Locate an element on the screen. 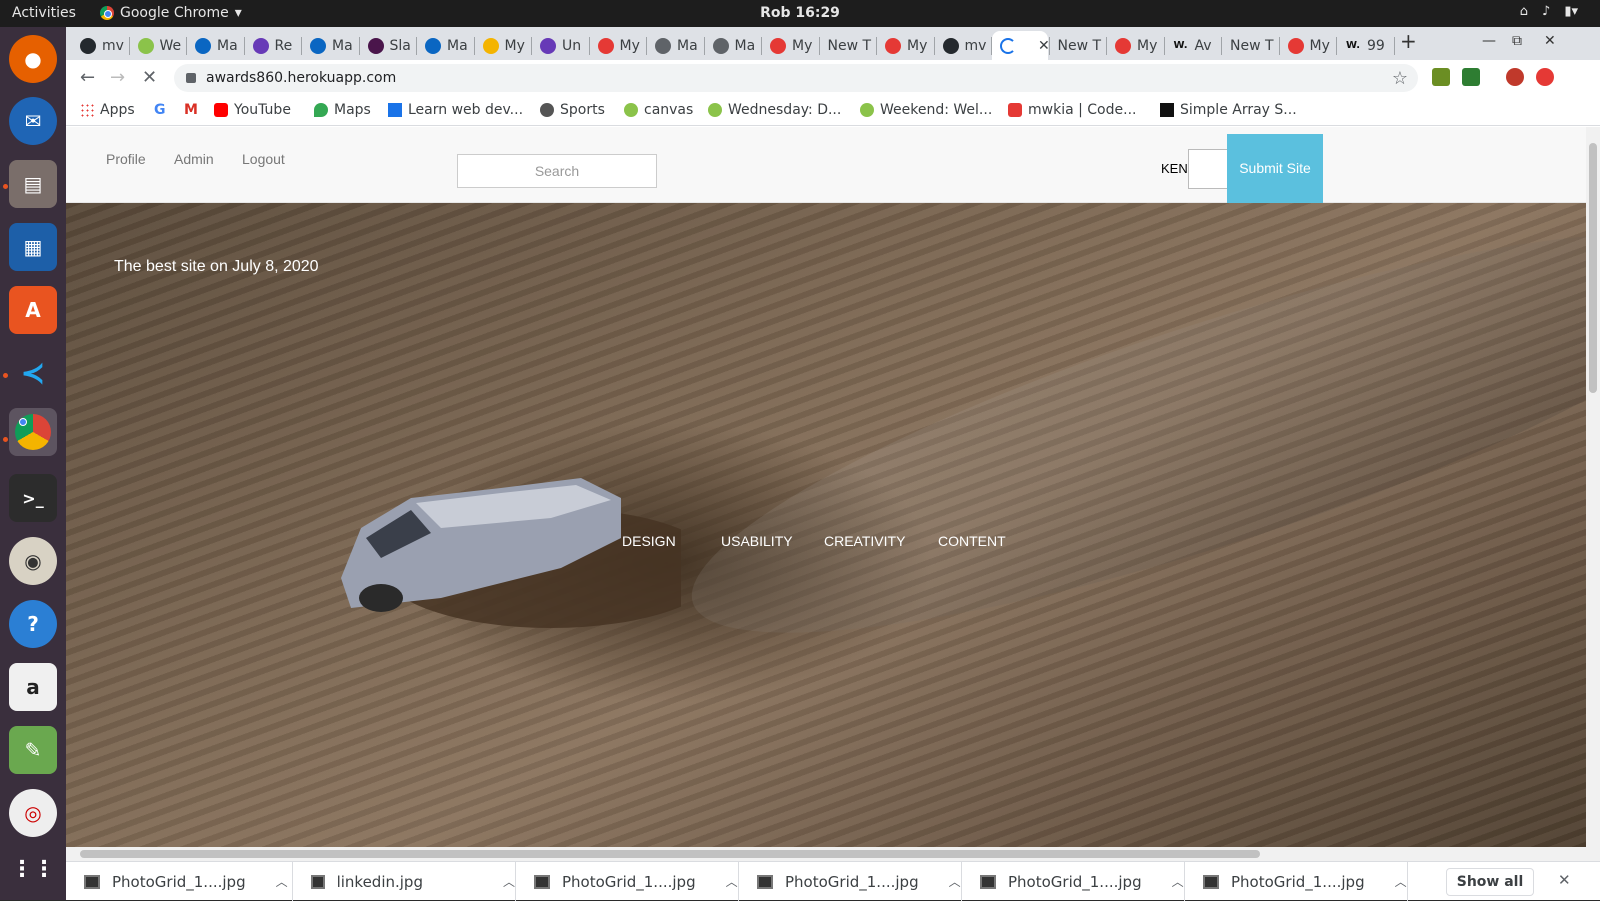  firefox-icon: ● is located at coordinates (33, 59).